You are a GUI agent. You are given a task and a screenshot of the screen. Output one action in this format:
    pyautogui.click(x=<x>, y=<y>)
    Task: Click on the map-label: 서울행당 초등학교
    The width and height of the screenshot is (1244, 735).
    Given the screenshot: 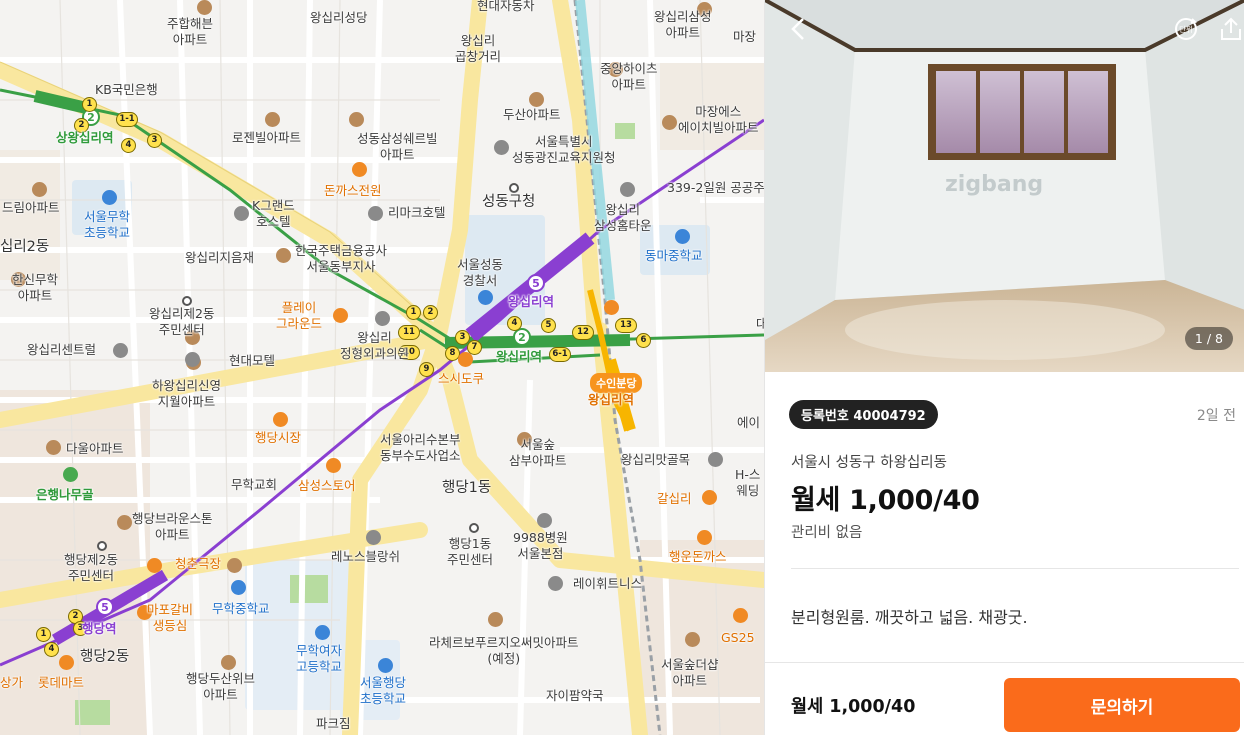 What is the action you would take?
    pyautogui.click(x=383, y=690)
    